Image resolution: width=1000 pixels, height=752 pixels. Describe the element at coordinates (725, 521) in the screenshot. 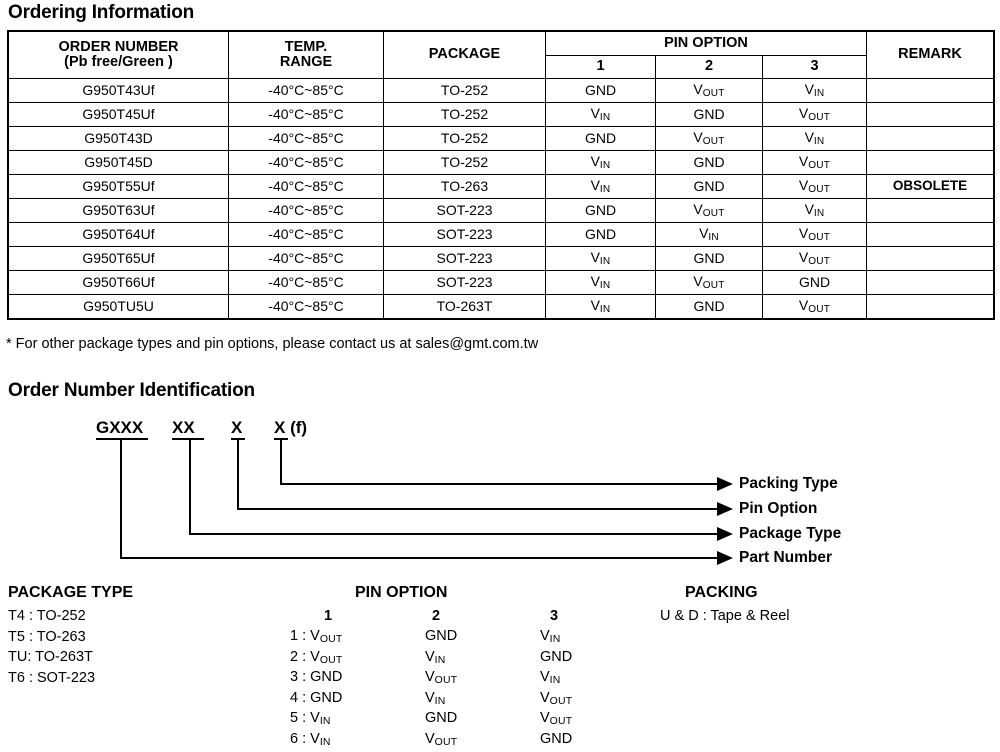

I see `arrow-heads` at that location.